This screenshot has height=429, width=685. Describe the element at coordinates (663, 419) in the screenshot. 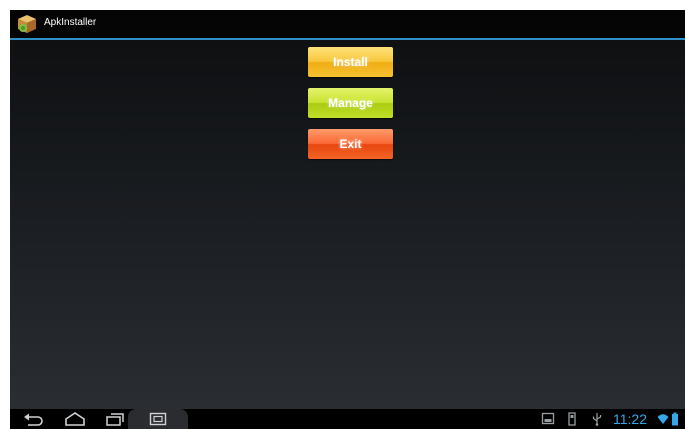

I see `wifi-icon` at that location.